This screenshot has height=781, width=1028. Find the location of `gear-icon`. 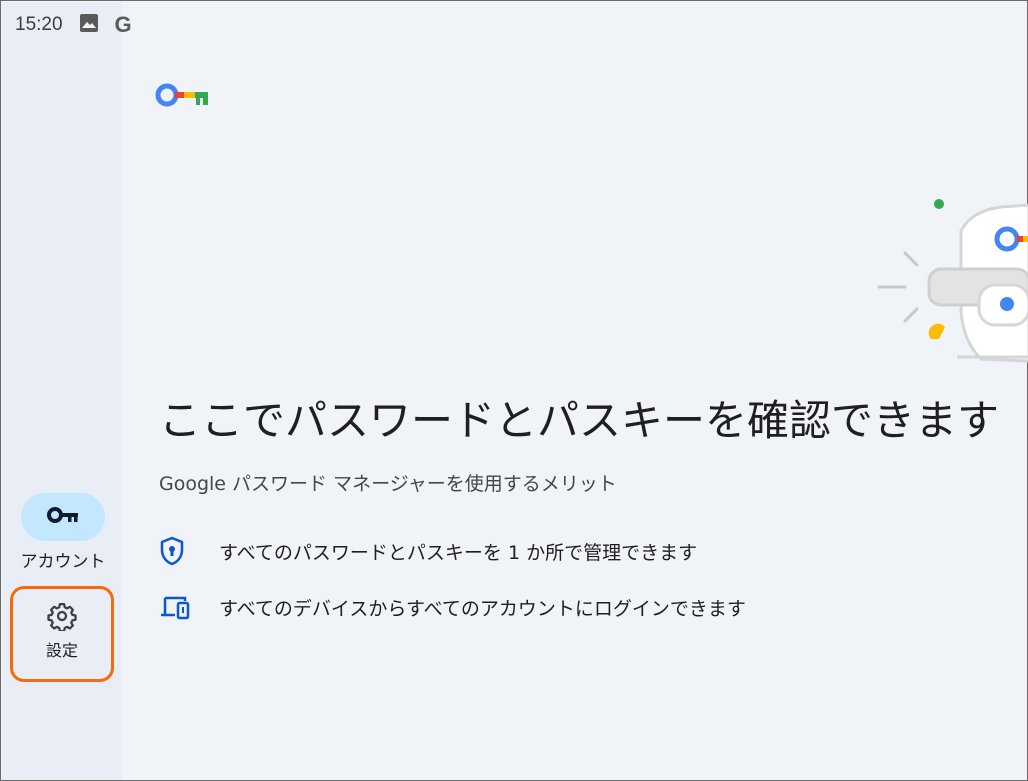

gear-icon is located at coordinates (62, 616).